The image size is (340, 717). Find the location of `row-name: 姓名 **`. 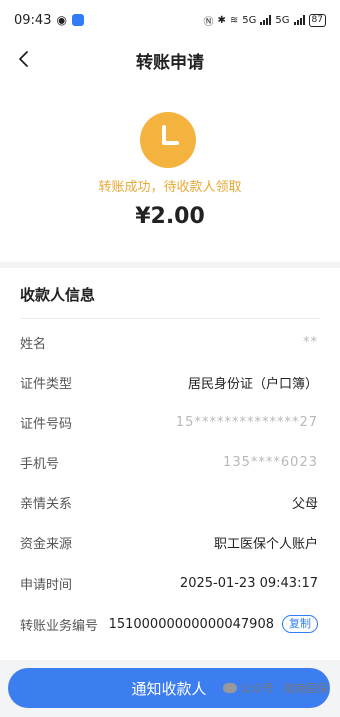

row-name: 姓名 ** is located at coordinates (169, 342).